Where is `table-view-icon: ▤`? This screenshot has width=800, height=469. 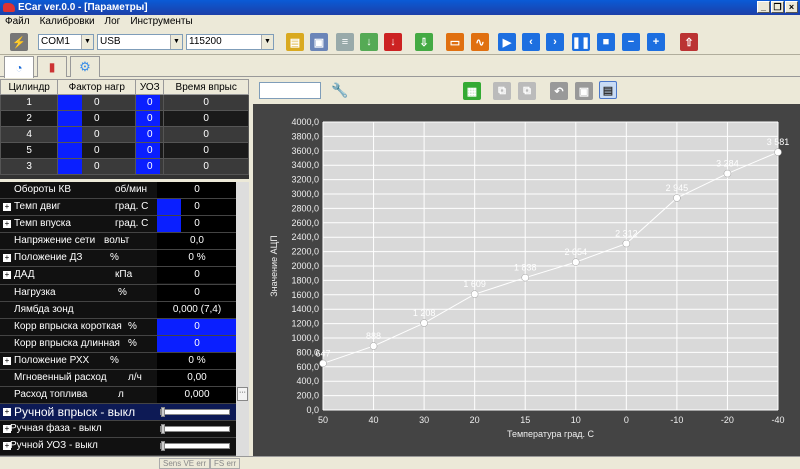
table-view-icon: ▤ is located at coordinates (608, 90).